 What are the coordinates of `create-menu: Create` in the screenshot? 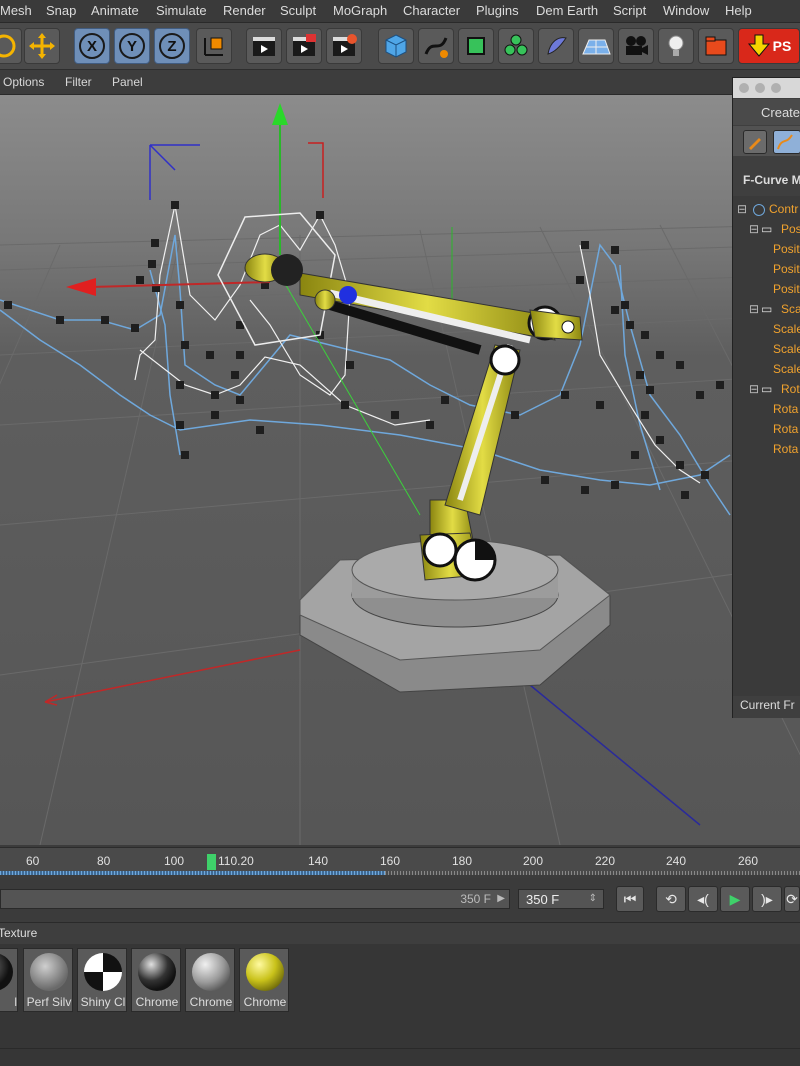 It's located at (780, 112).